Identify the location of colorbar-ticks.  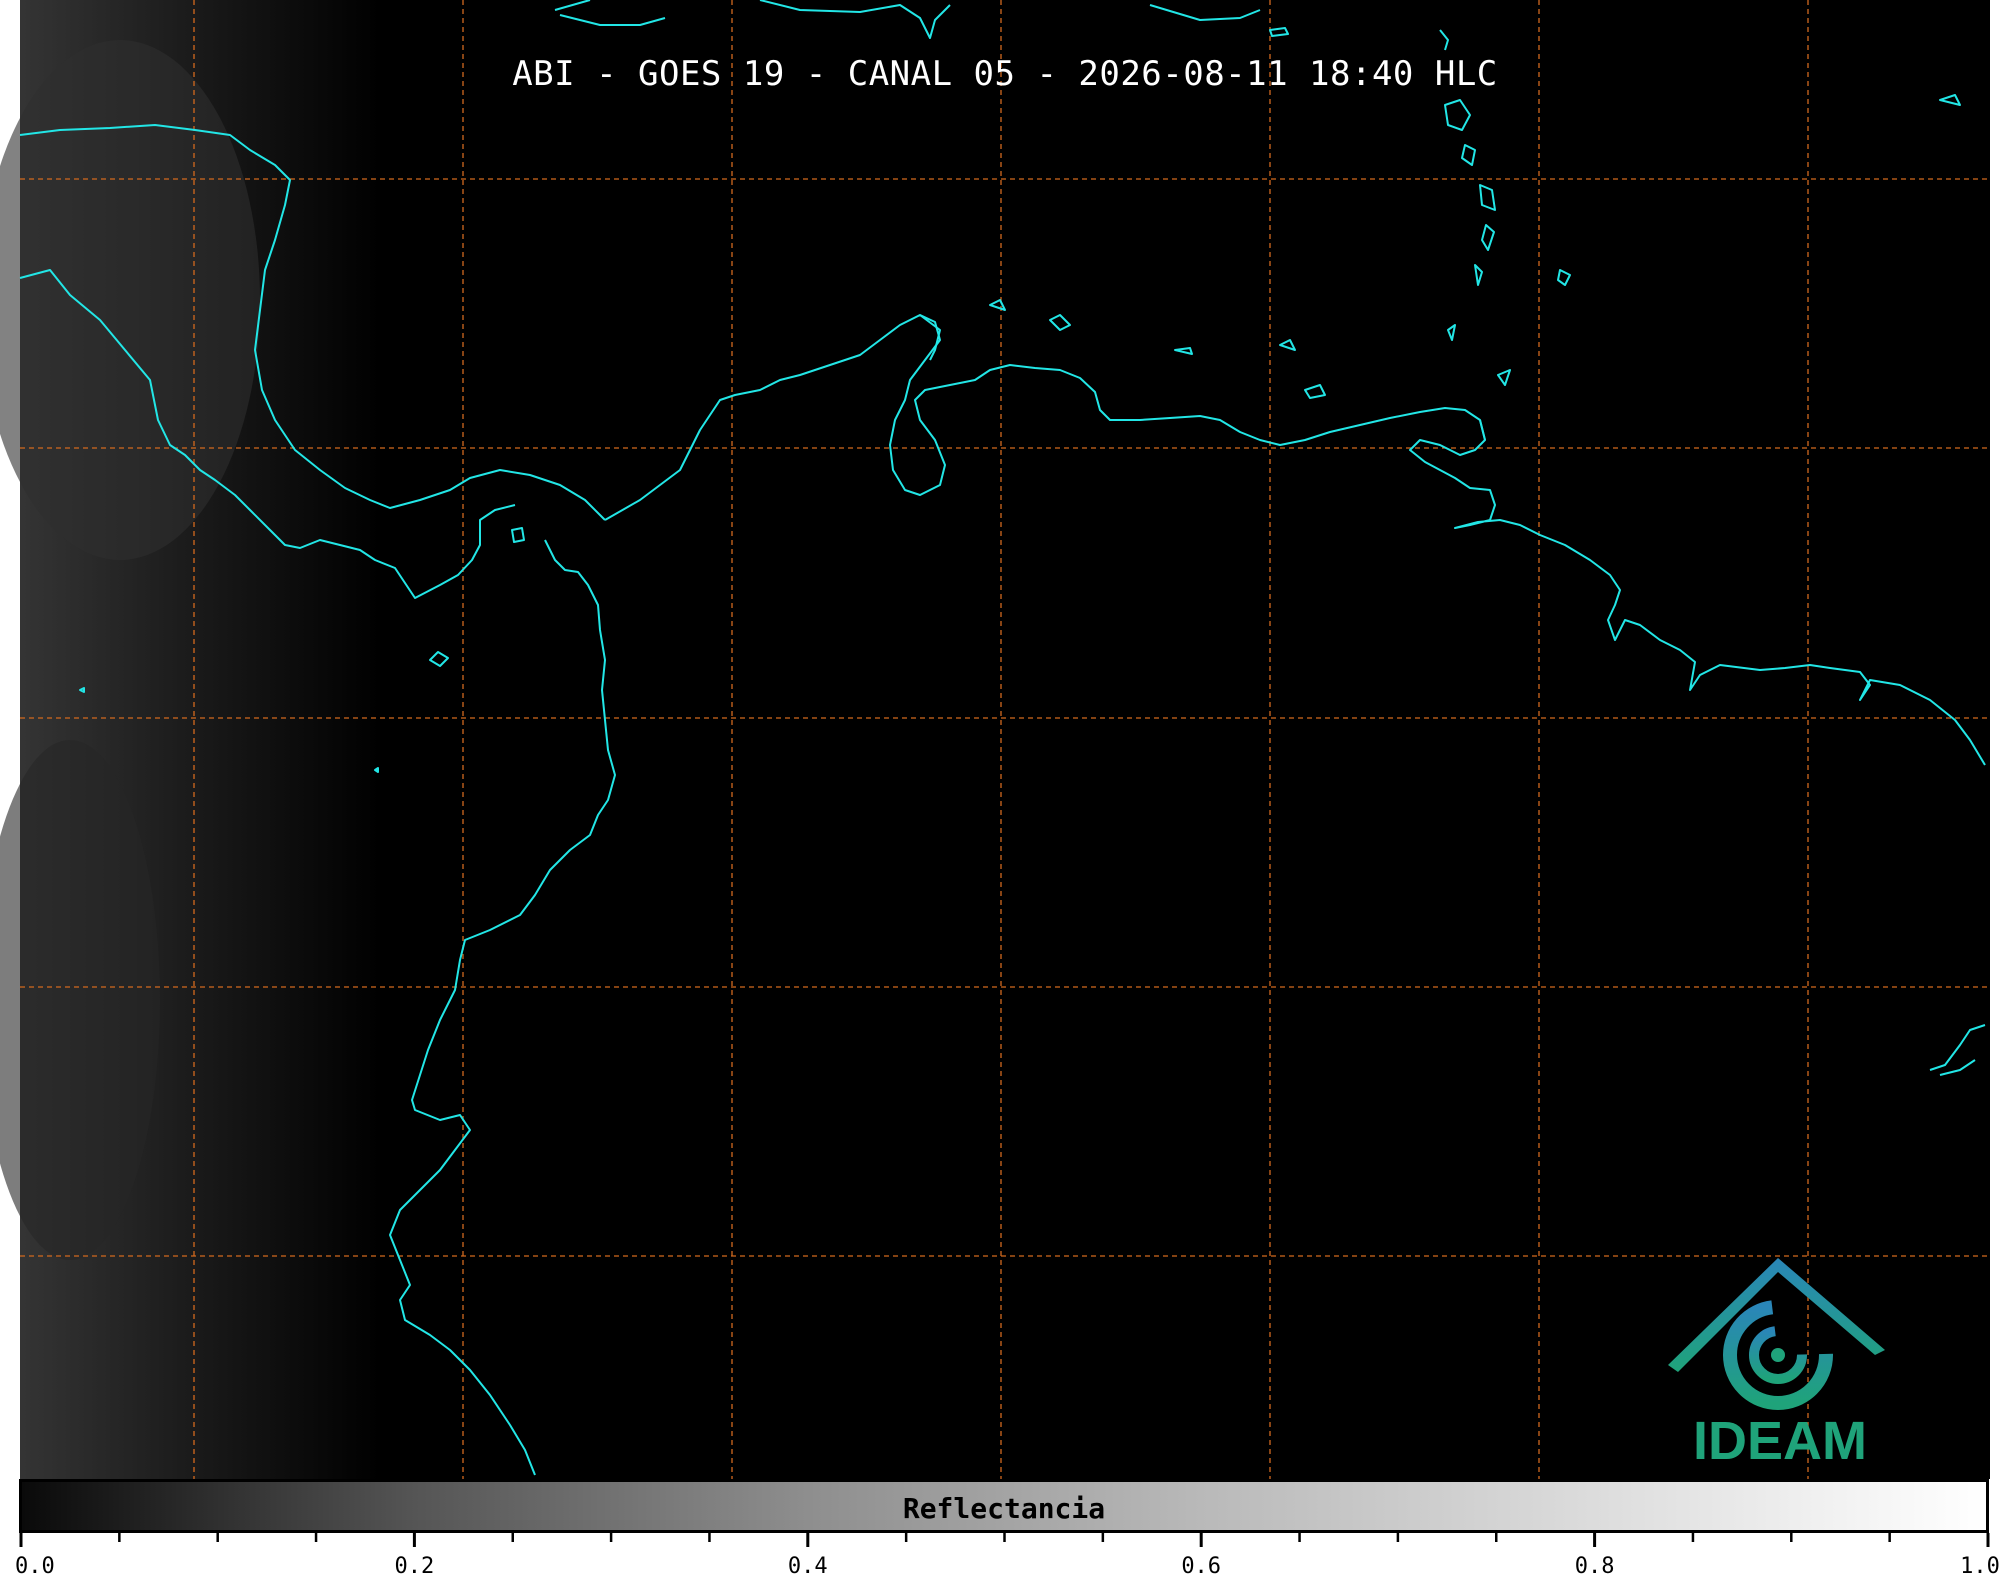
(1004, 1540).